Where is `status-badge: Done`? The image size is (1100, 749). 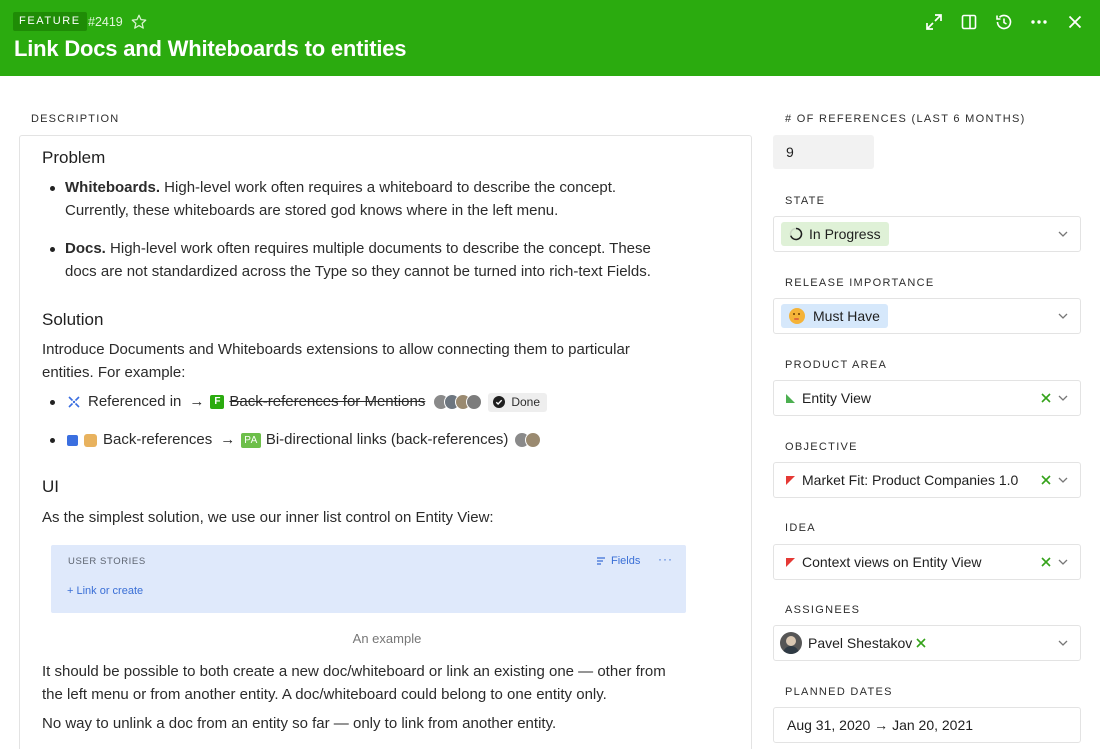 status-badge: Done is located at coordinates (518, 402).